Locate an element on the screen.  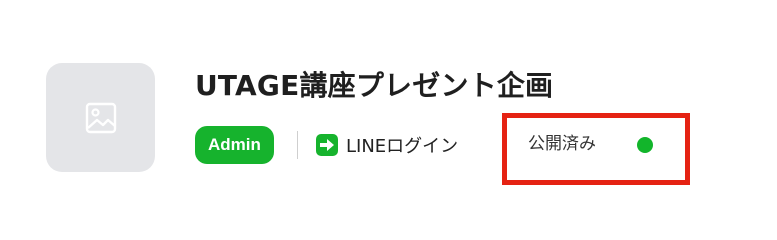
login-method: LINEログイン is located at coordinates (387, 145).